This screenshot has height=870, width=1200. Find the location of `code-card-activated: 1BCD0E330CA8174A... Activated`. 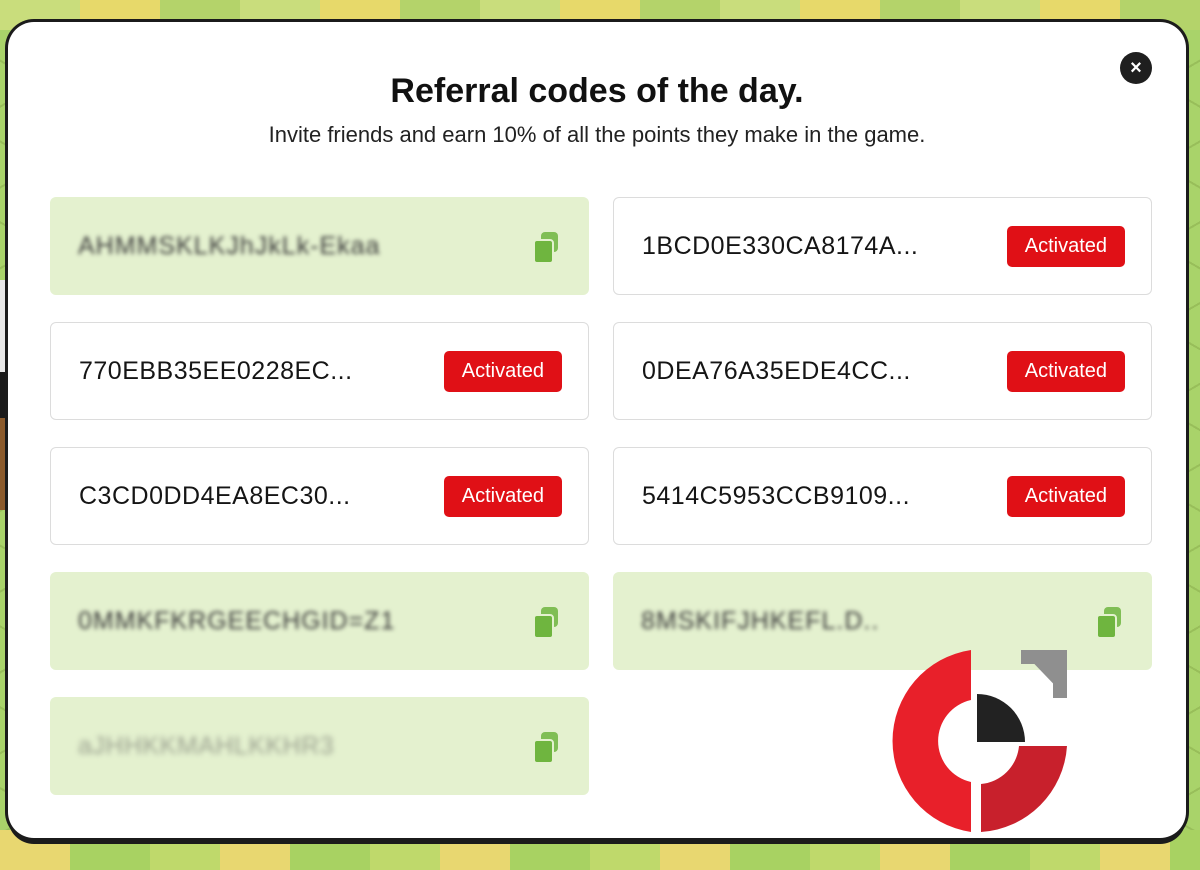

code-card-activated: 1BCD0E330CA8174A... Activated is located at coordinates (882, 246).